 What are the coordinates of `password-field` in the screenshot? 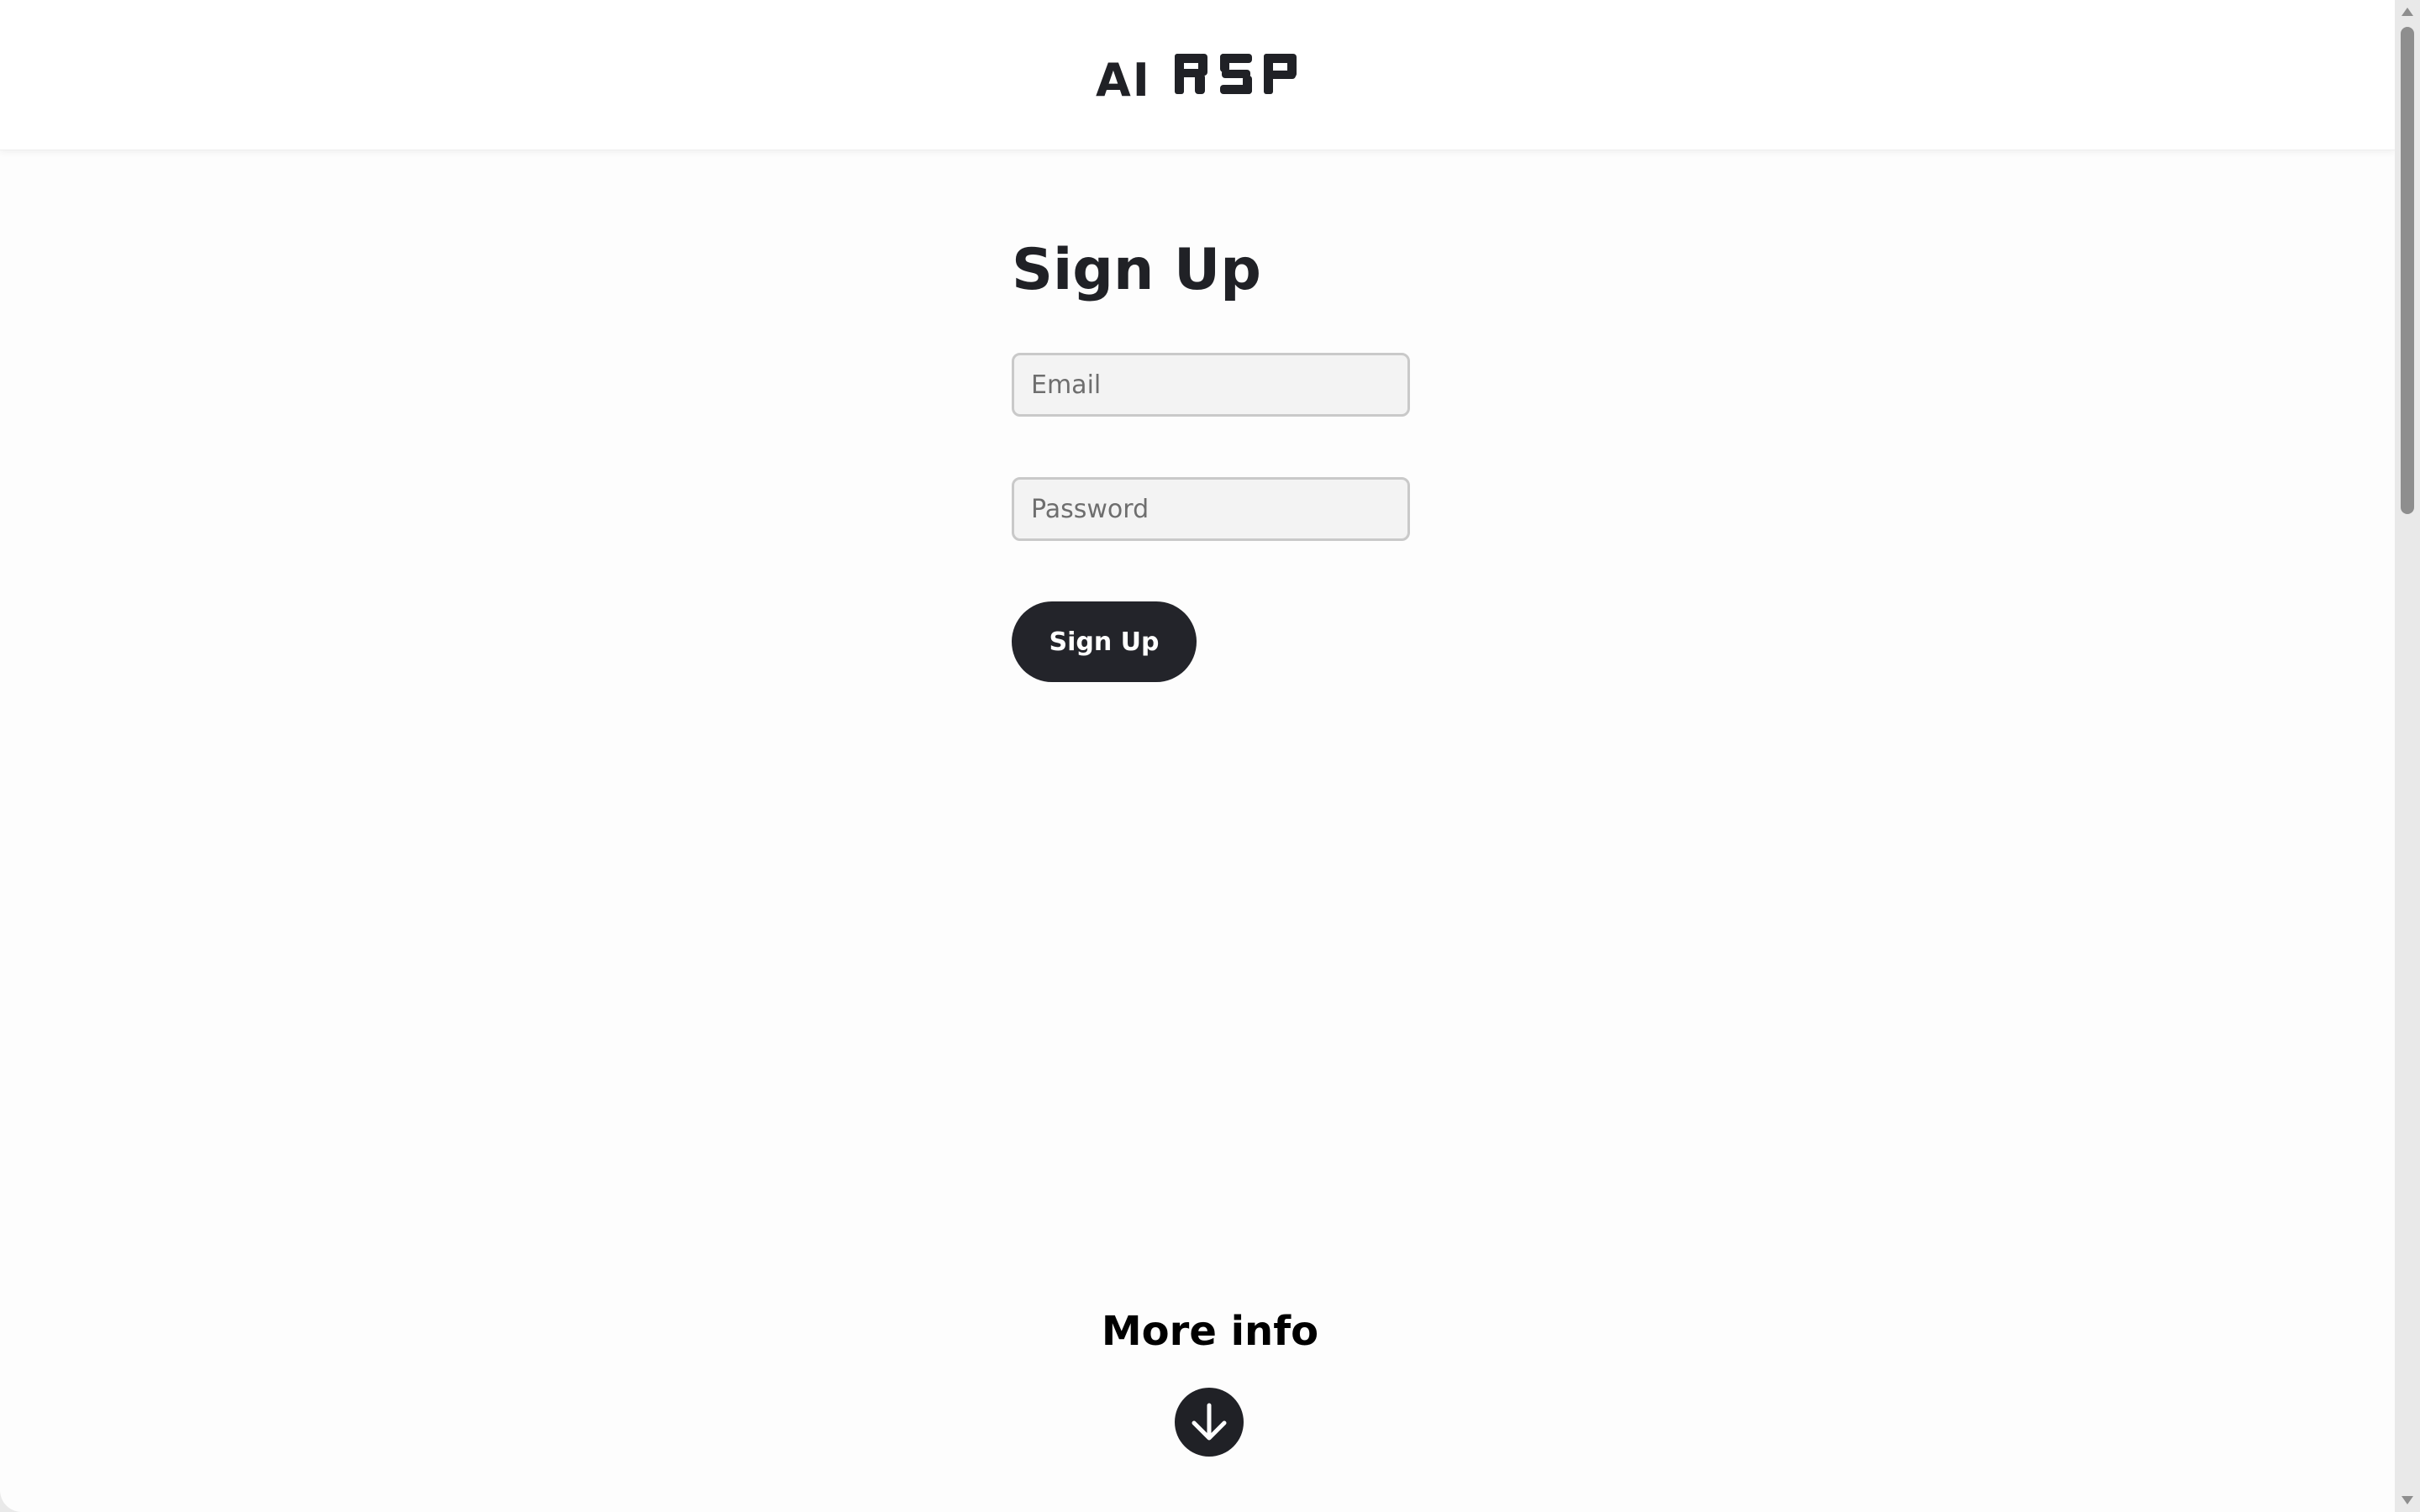 It's located at (1211, 509).